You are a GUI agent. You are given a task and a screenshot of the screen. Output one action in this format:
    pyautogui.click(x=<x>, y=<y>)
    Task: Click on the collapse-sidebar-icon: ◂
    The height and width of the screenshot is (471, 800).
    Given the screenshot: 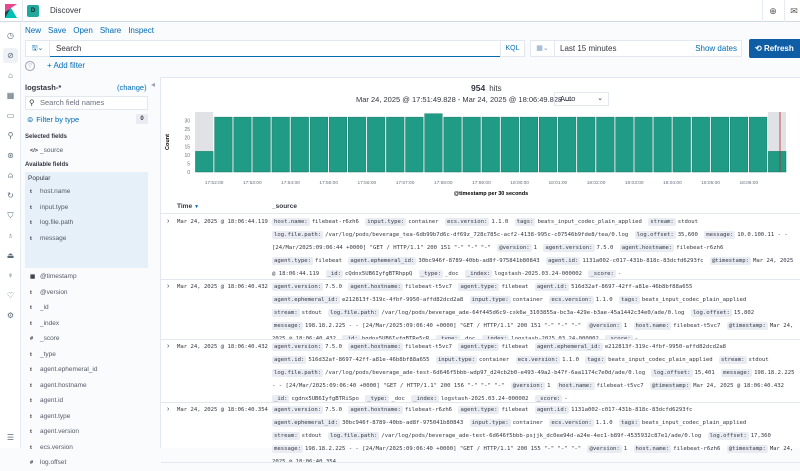 What is the action you would take?
    pyautogui.click(x=153, y=84)
    